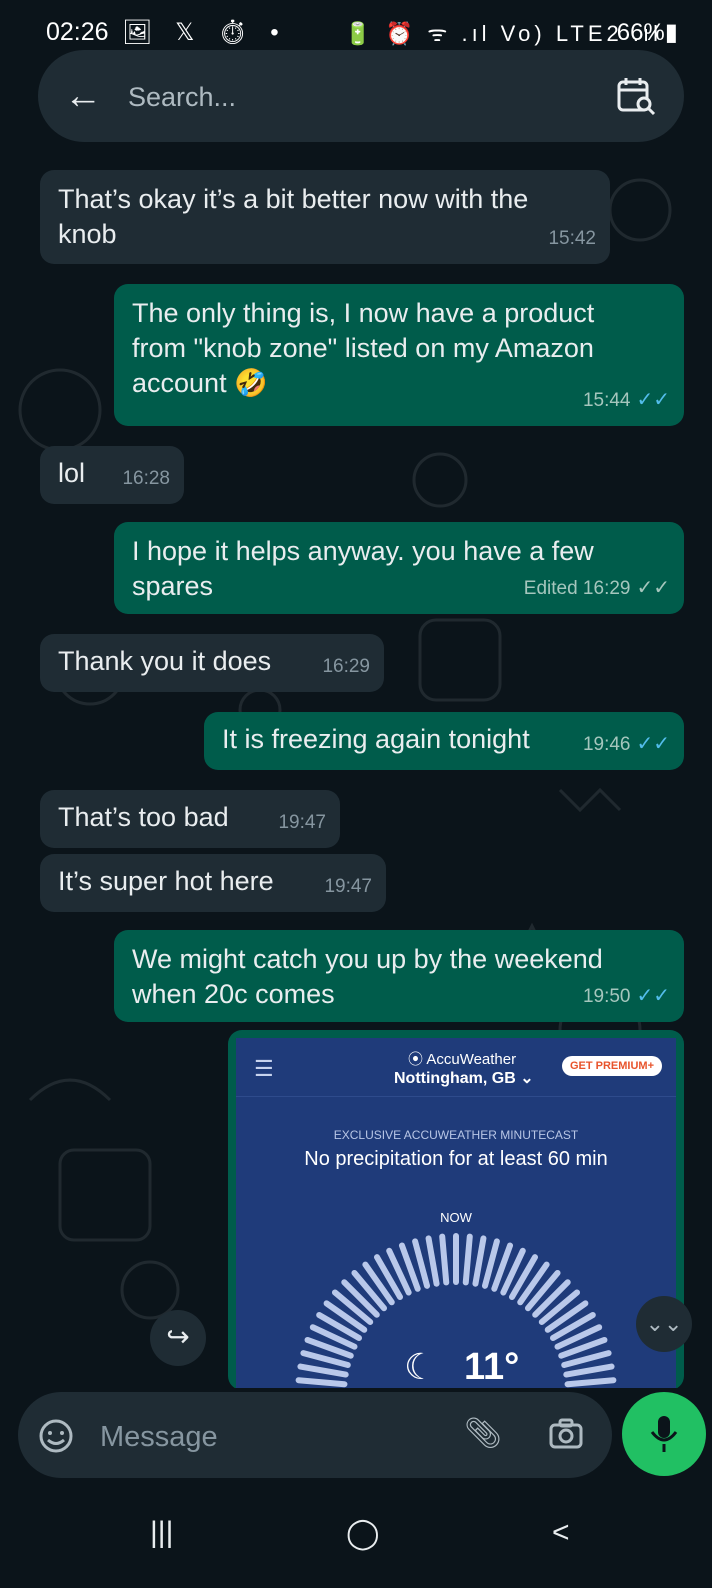 This screenshot has height=1588, width=712. Describe the element at coordinates (636, 96) in the screenshot. I see `calendar-search-icon` at that location.